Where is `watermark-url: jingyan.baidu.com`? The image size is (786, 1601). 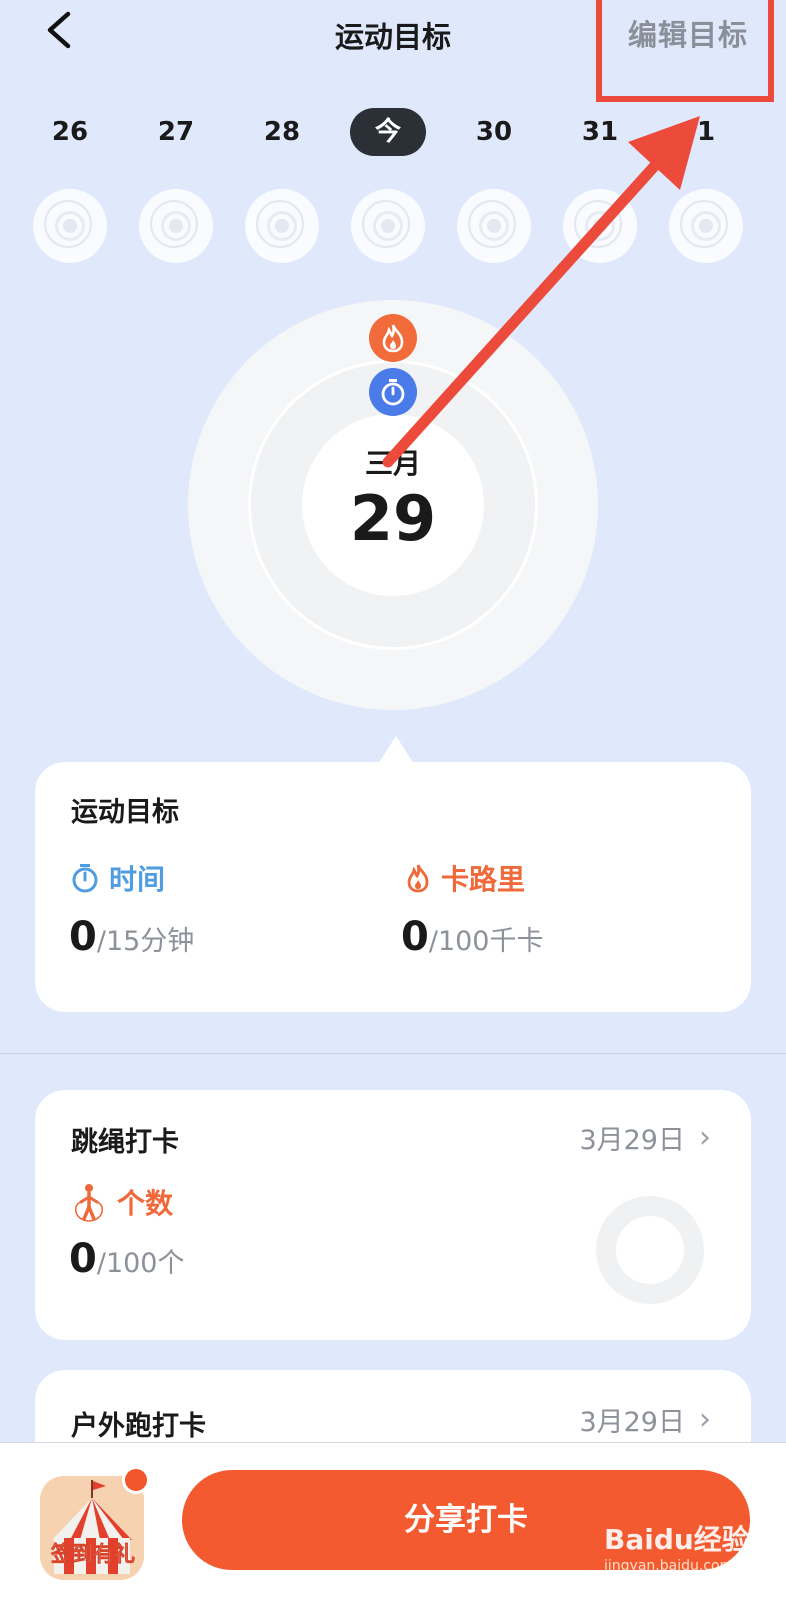
watermark-url: jingyan.baidu.com is located at coordinates (669, 1566).